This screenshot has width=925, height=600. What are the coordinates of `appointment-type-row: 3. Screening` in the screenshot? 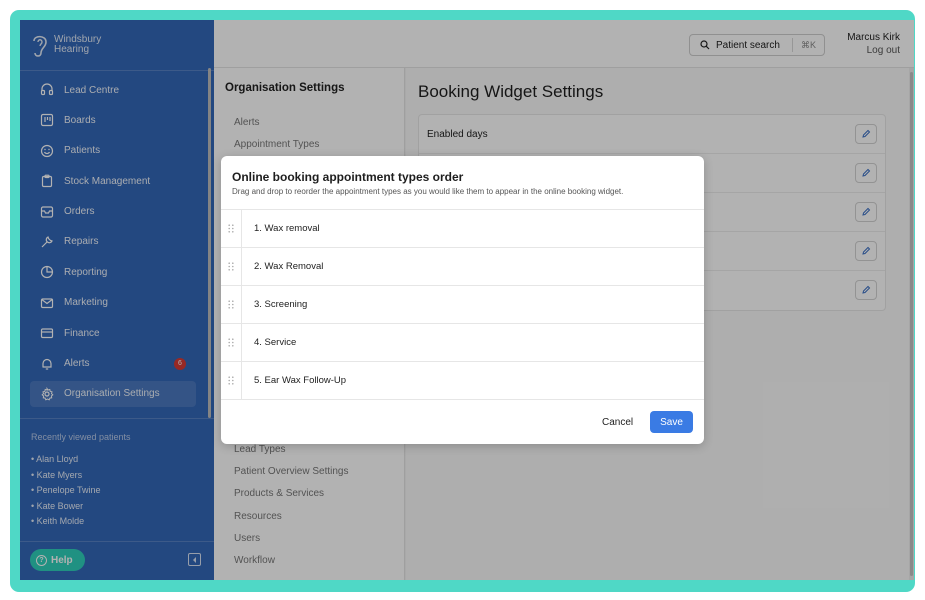 It's located at (462, 304).